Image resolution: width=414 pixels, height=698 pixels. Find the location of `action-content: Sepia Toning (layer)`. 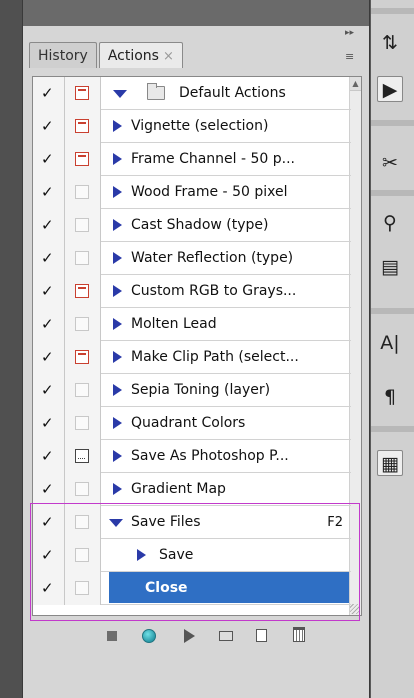

action-content: Sepia Toning (layer) is located at coordinates (226, 390).